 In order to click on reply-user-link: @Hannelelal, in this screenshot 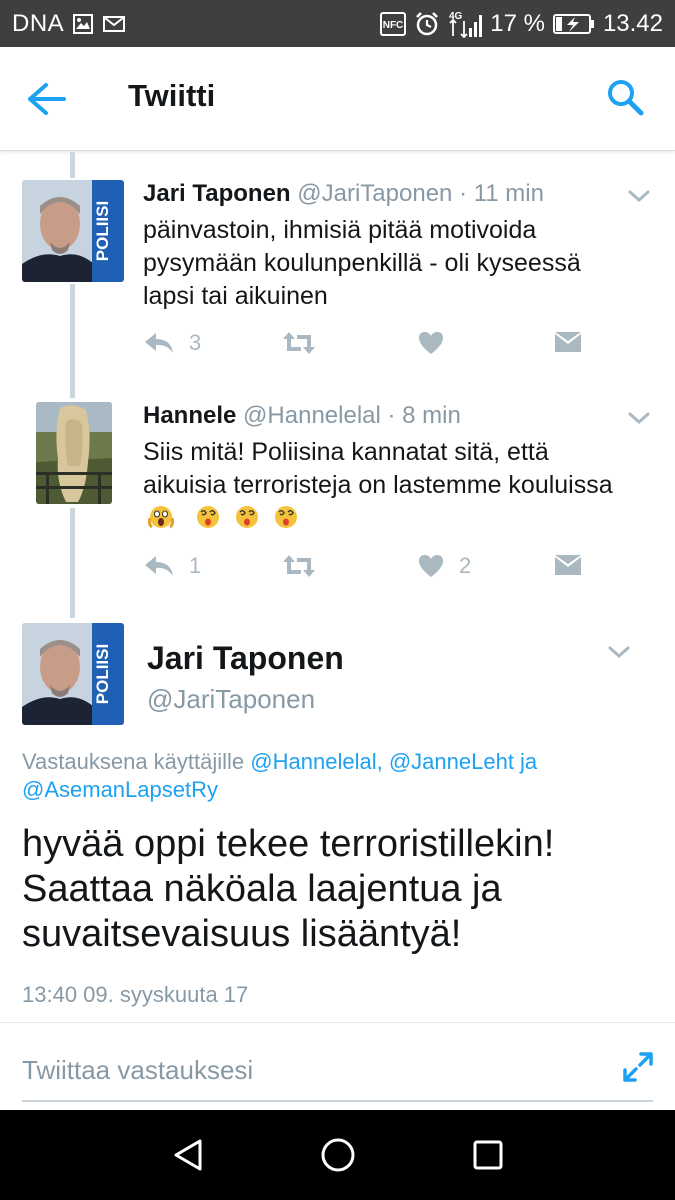, I will do `click(316, 761)`.